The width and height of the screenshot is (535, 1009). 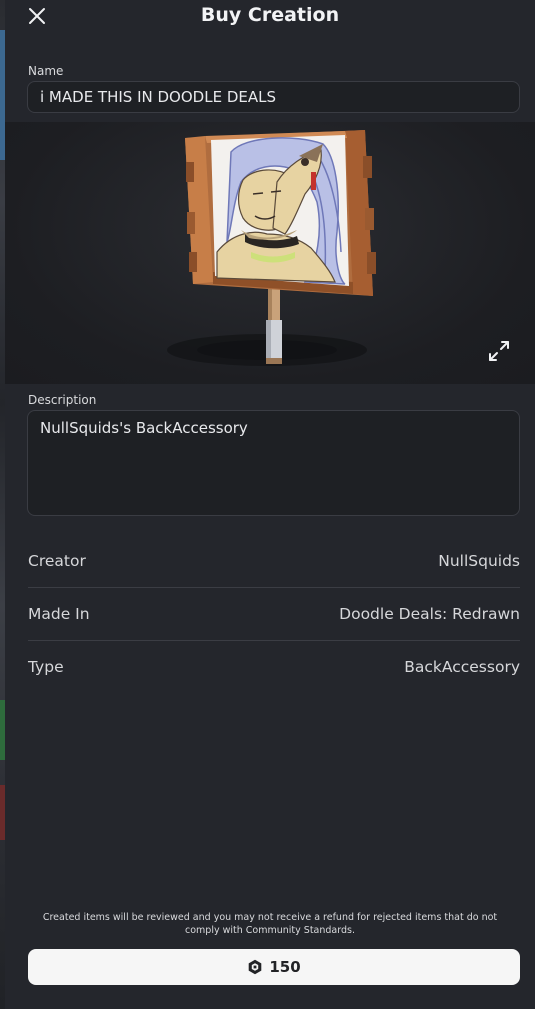 What do you see at coordinates (271, 248) in the screenshot?
I see `sign-accessory-image` at bounding box center [271, 248].